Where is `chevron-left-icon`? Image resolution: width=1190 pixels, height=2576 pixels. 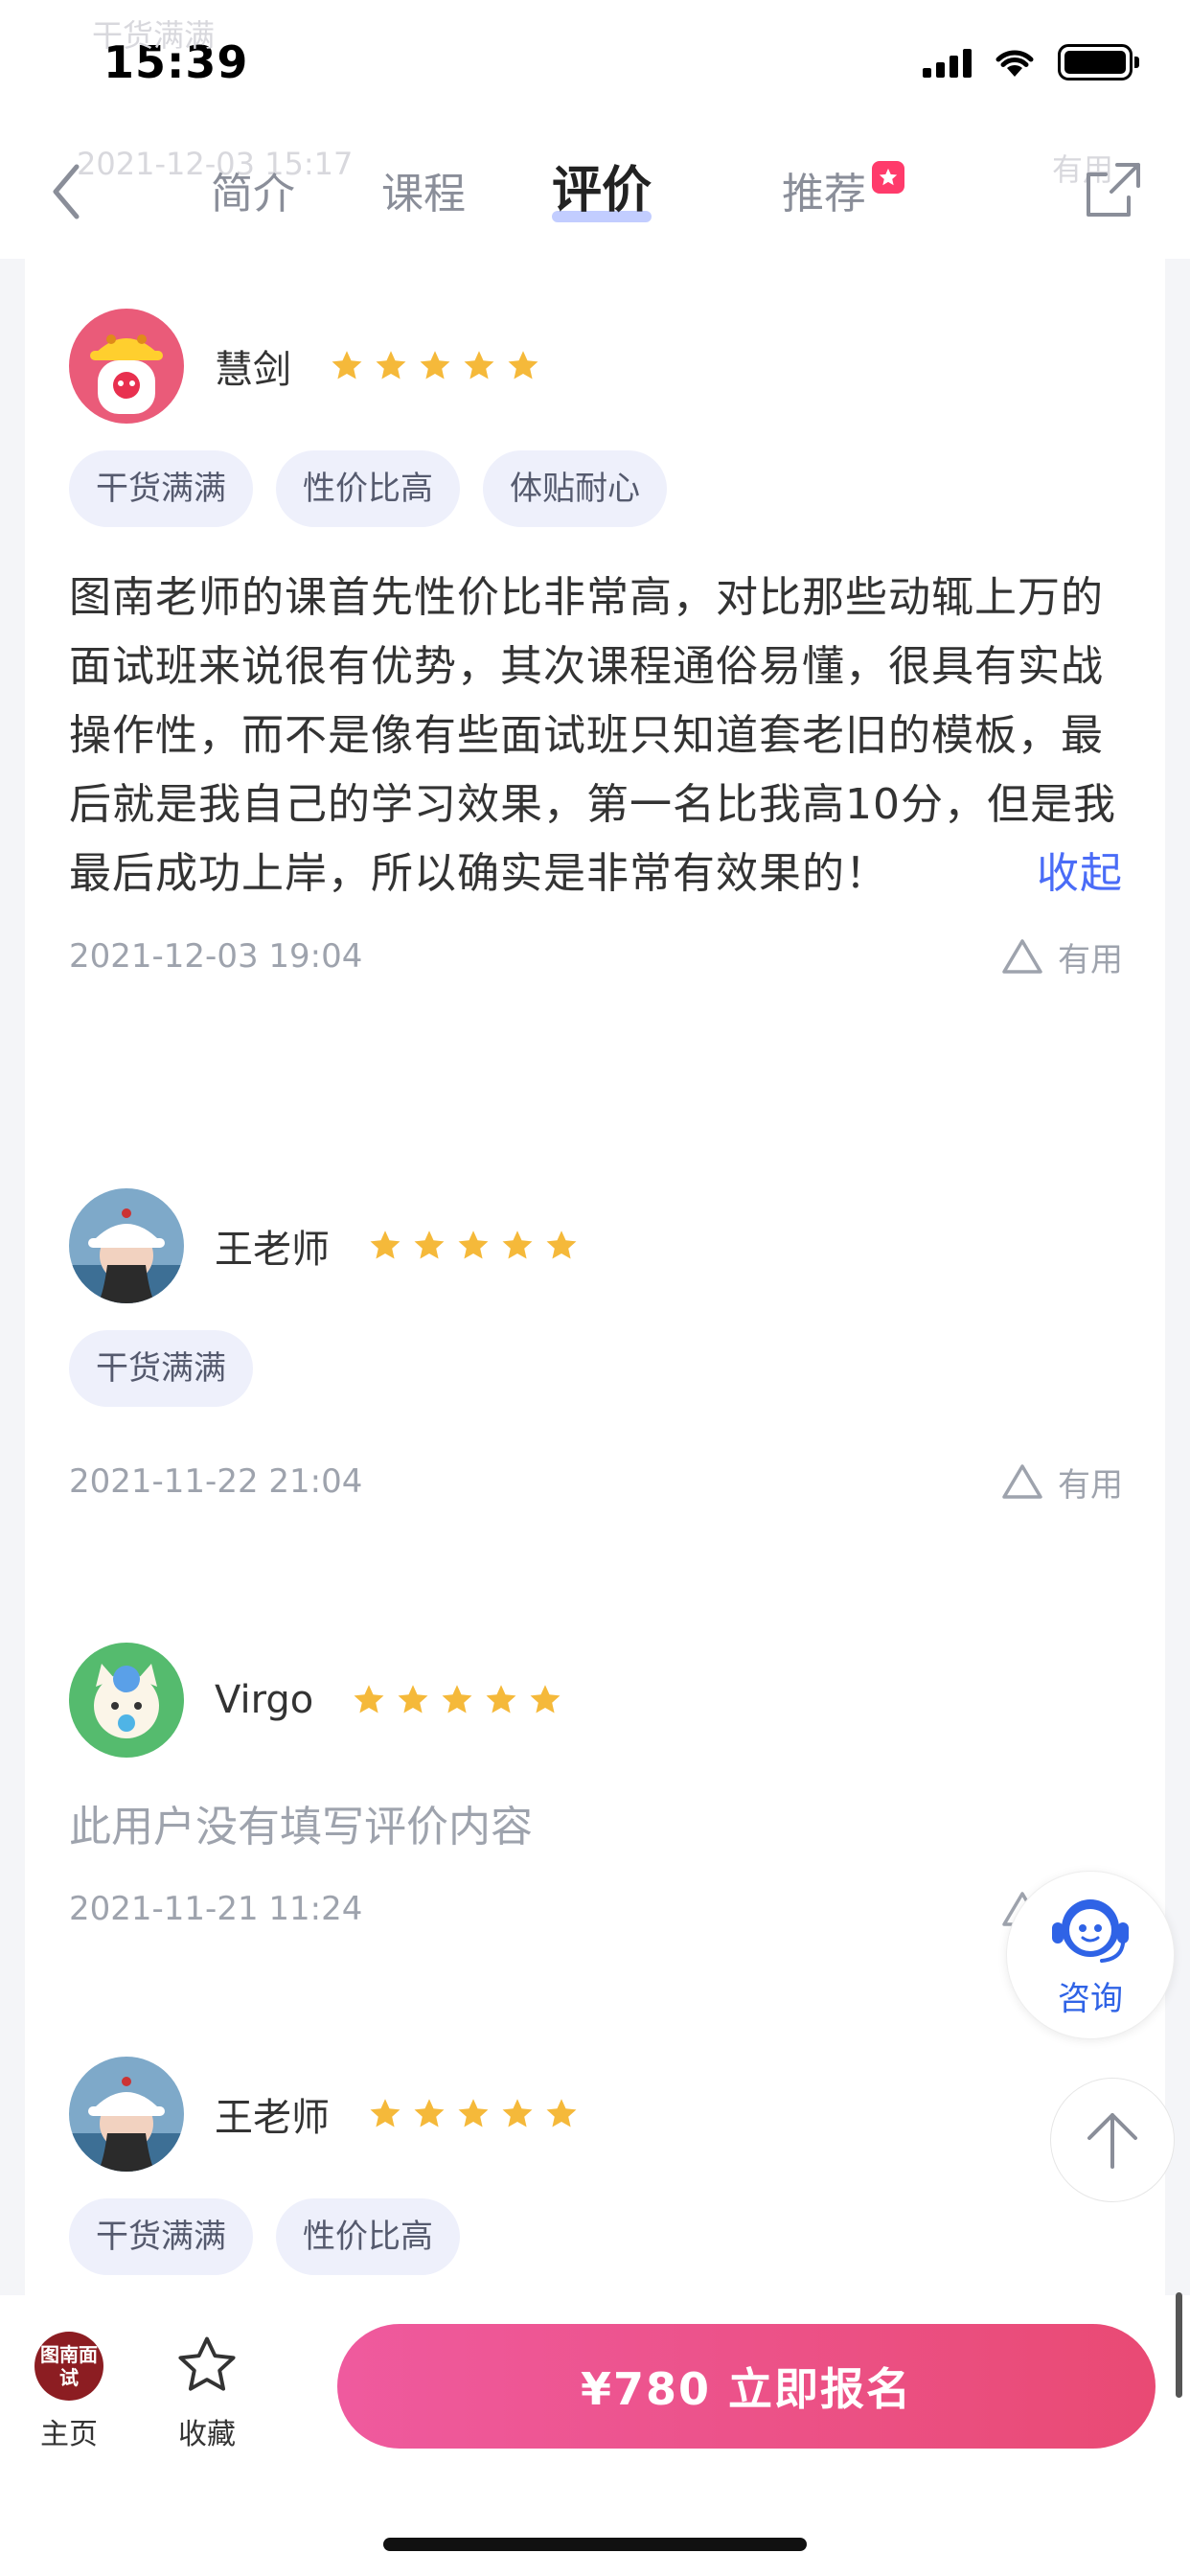 chevron-left-icon is located at coordinates (66, 191).